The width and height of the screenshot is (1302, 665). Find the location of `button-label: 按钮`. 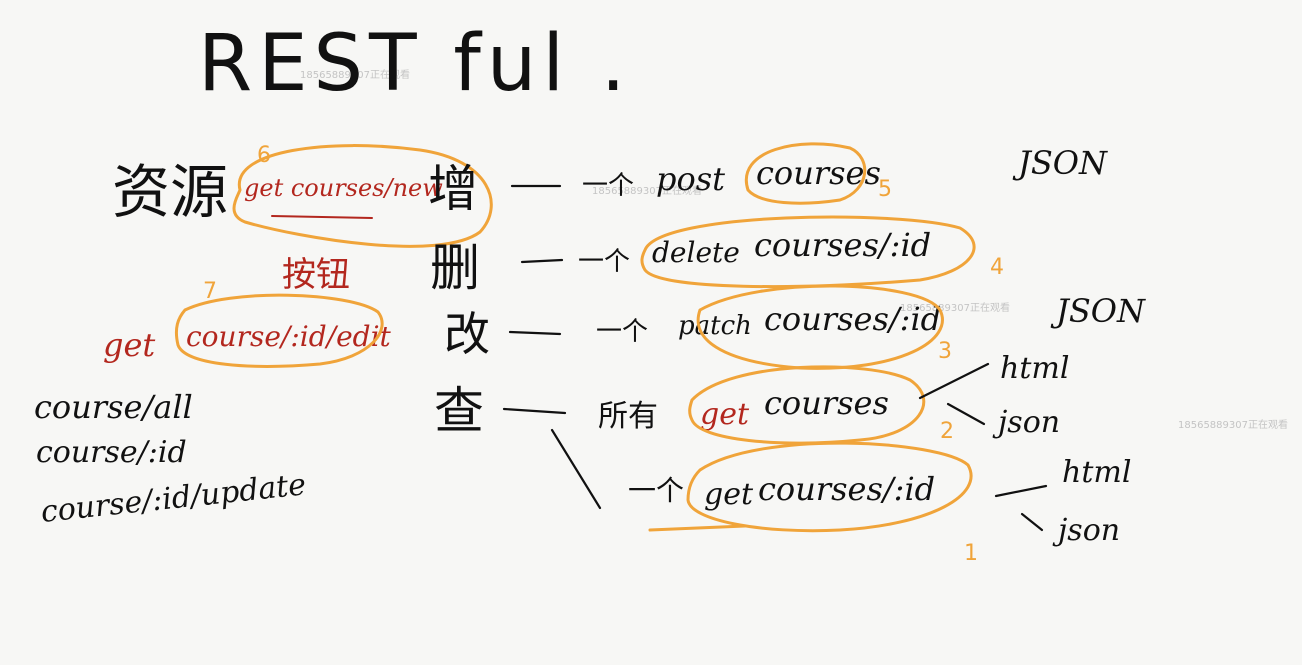

button-label: 按钮 is located at coordinates (316, 275).